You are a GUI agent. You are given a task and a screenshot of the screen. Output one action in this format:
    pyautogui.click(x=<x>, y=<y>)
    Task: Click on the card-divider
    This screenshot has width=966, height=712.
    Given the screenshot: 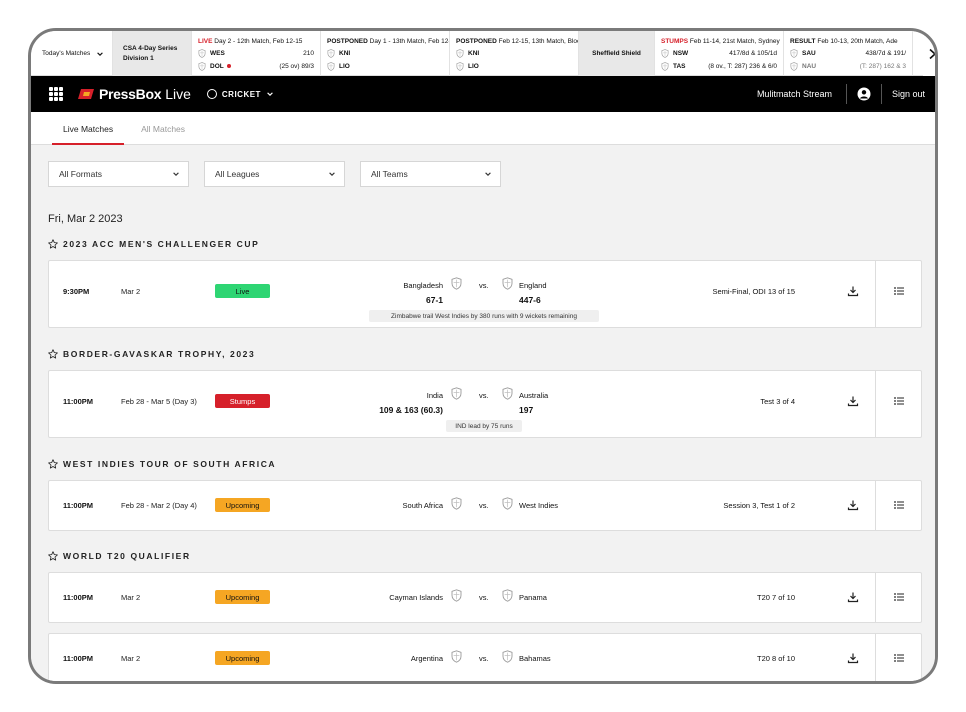 What is the action you would take?
    pyautogui.click(x=875, y=404)
    